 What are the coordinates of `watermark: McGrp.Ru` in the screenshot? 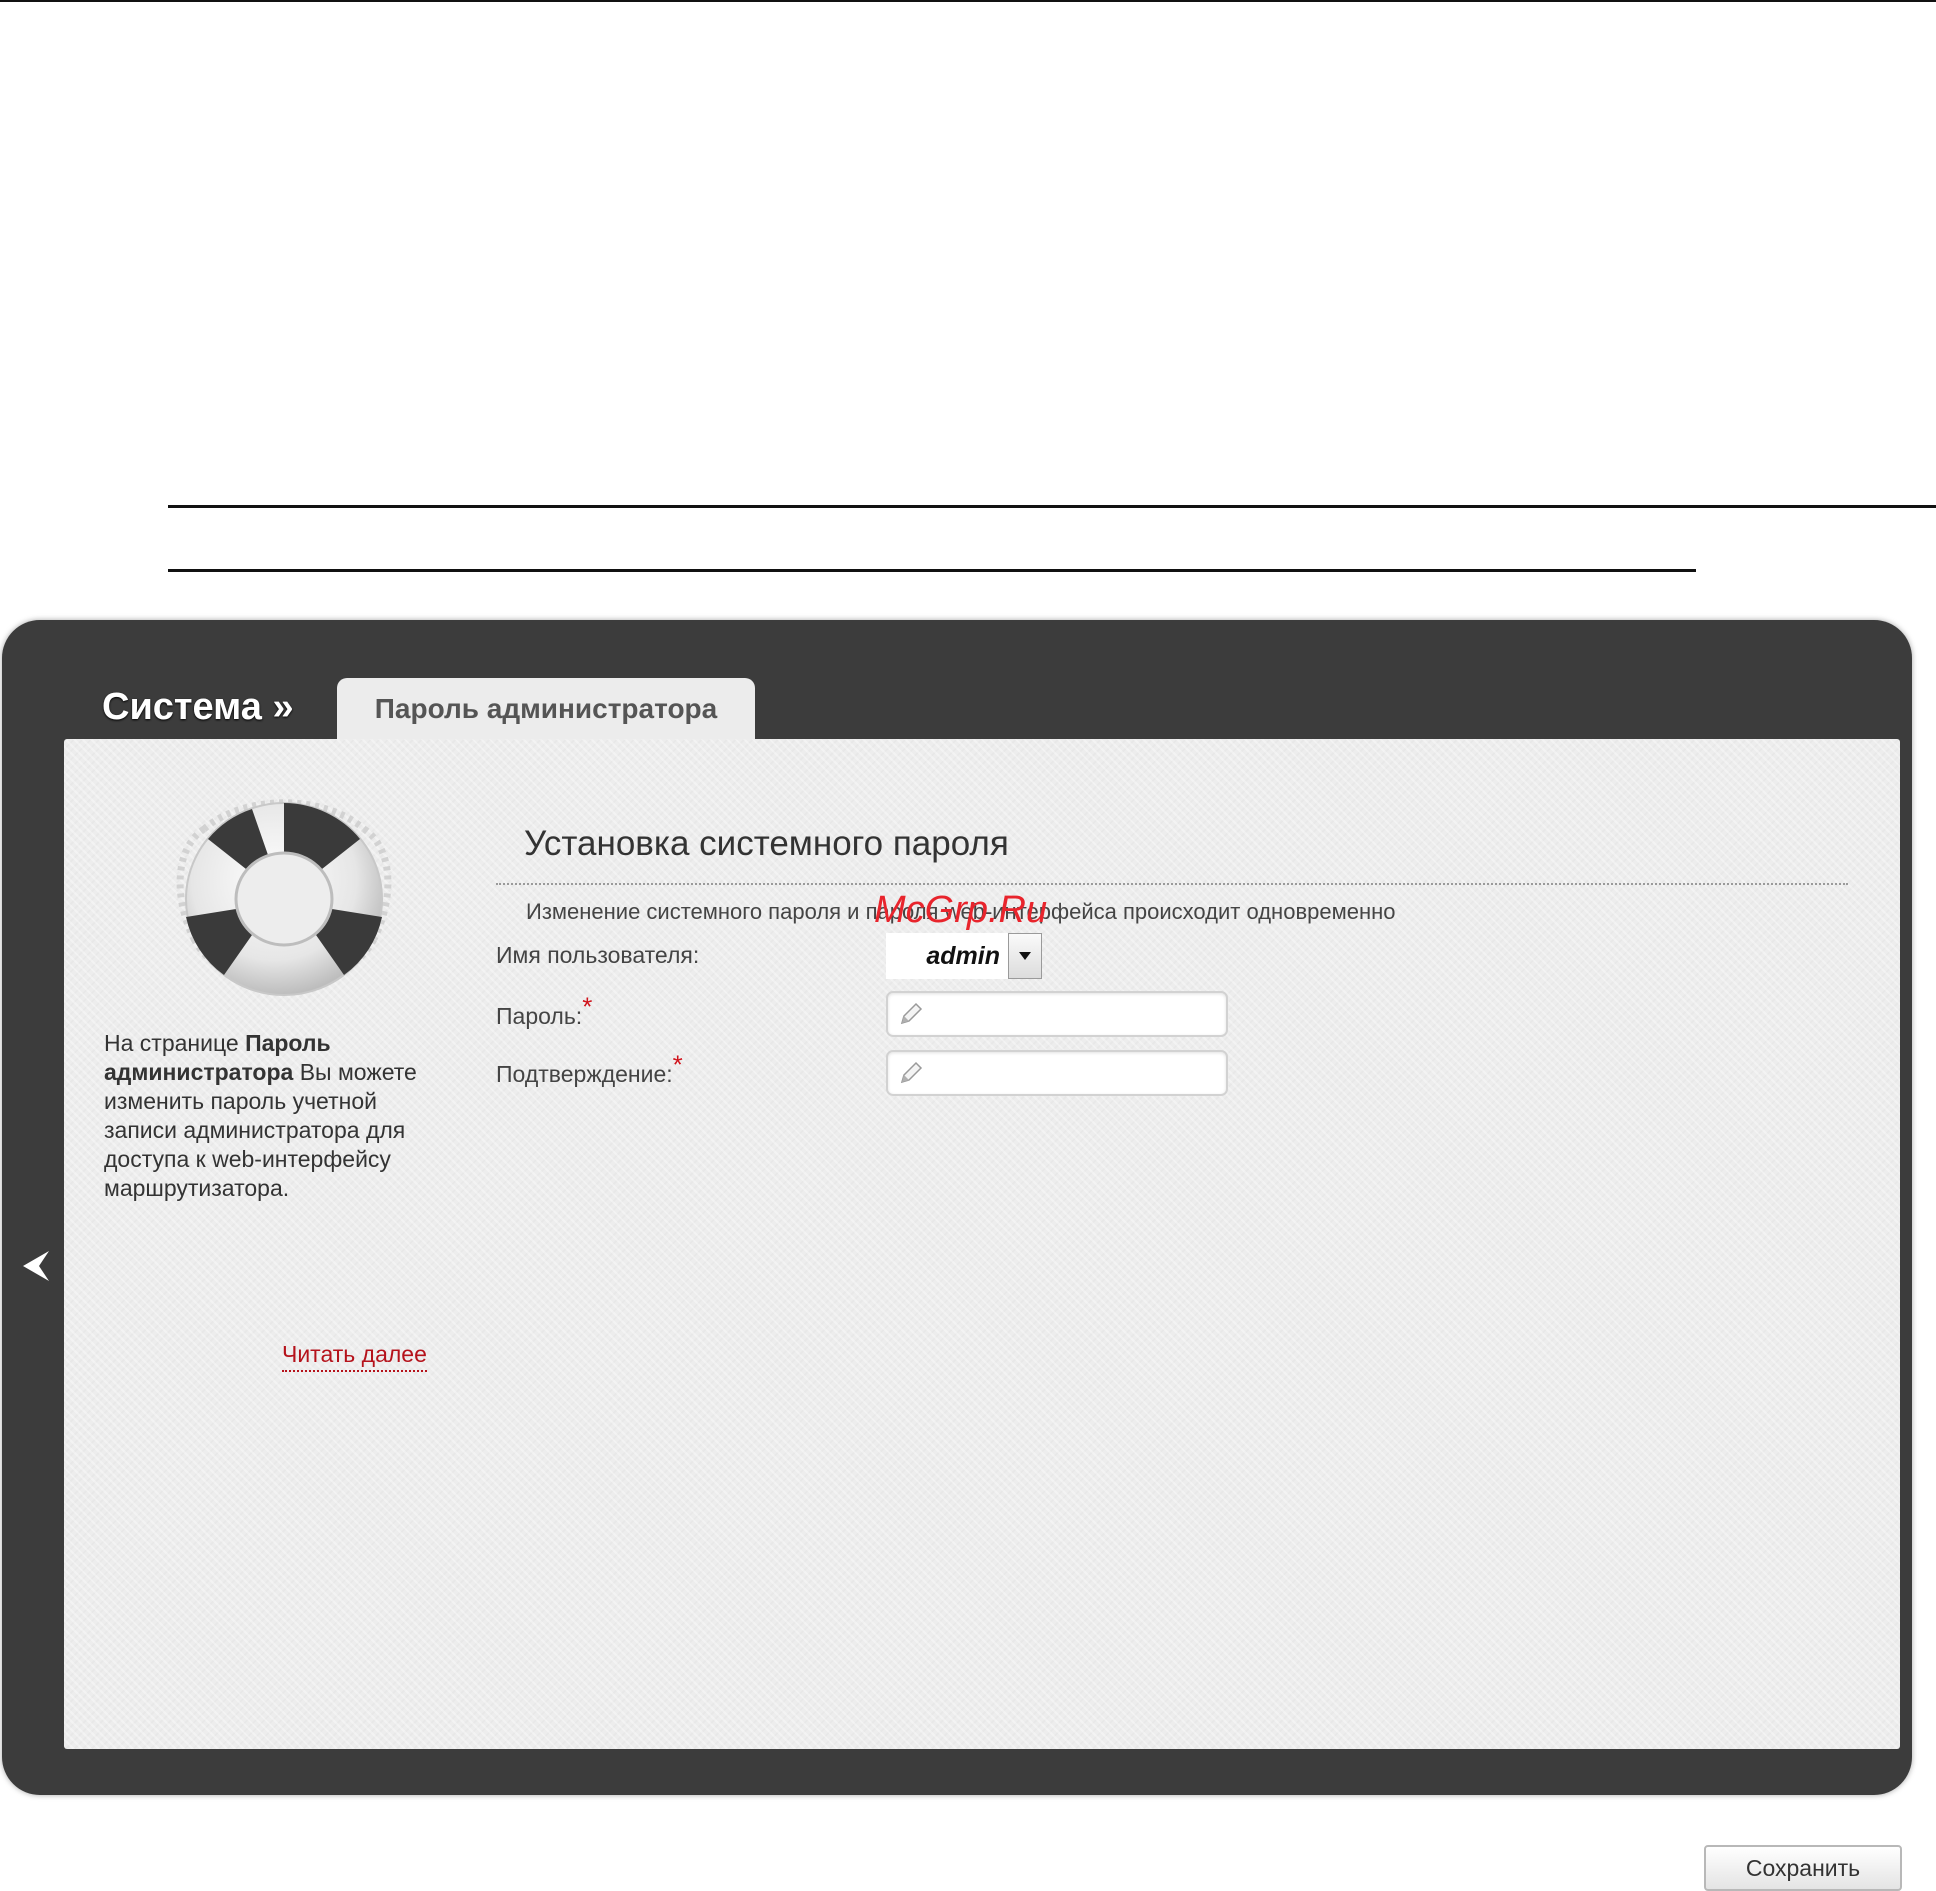 It's located at (961, 910).